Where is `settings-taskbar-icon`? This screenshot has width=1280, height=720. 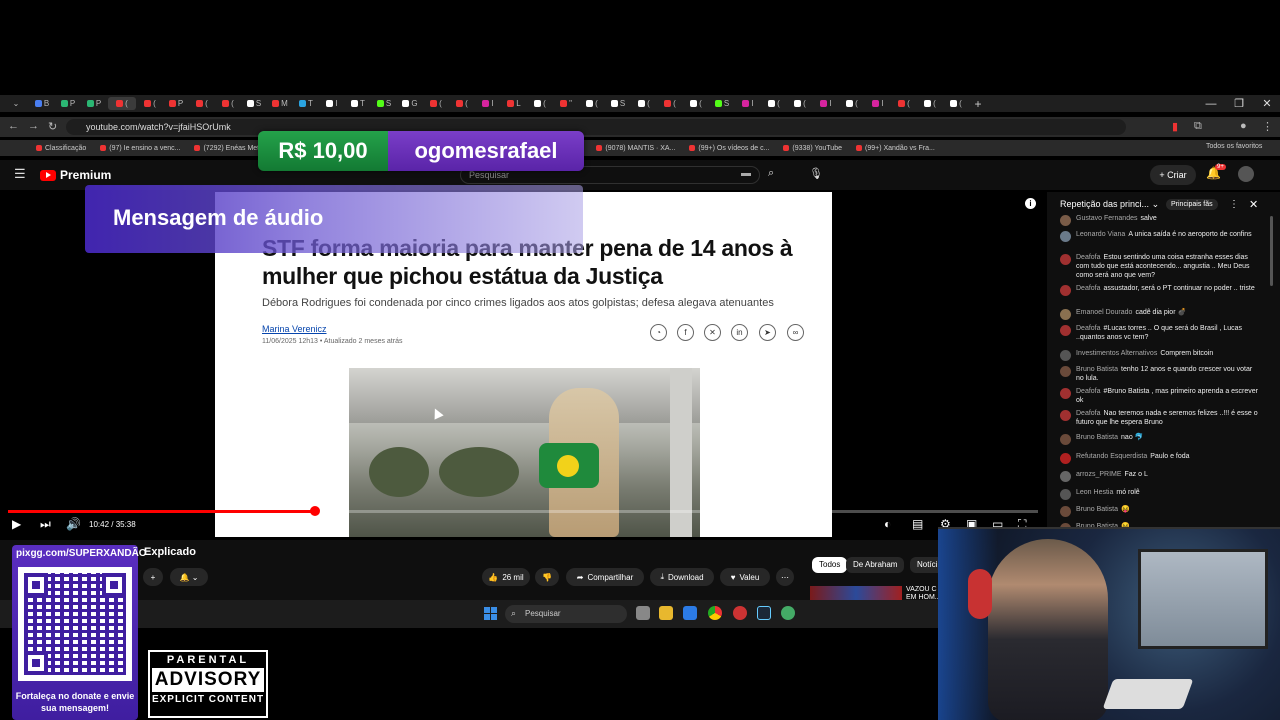
settings-taskbar-icon is located at coordinates (788, 613).